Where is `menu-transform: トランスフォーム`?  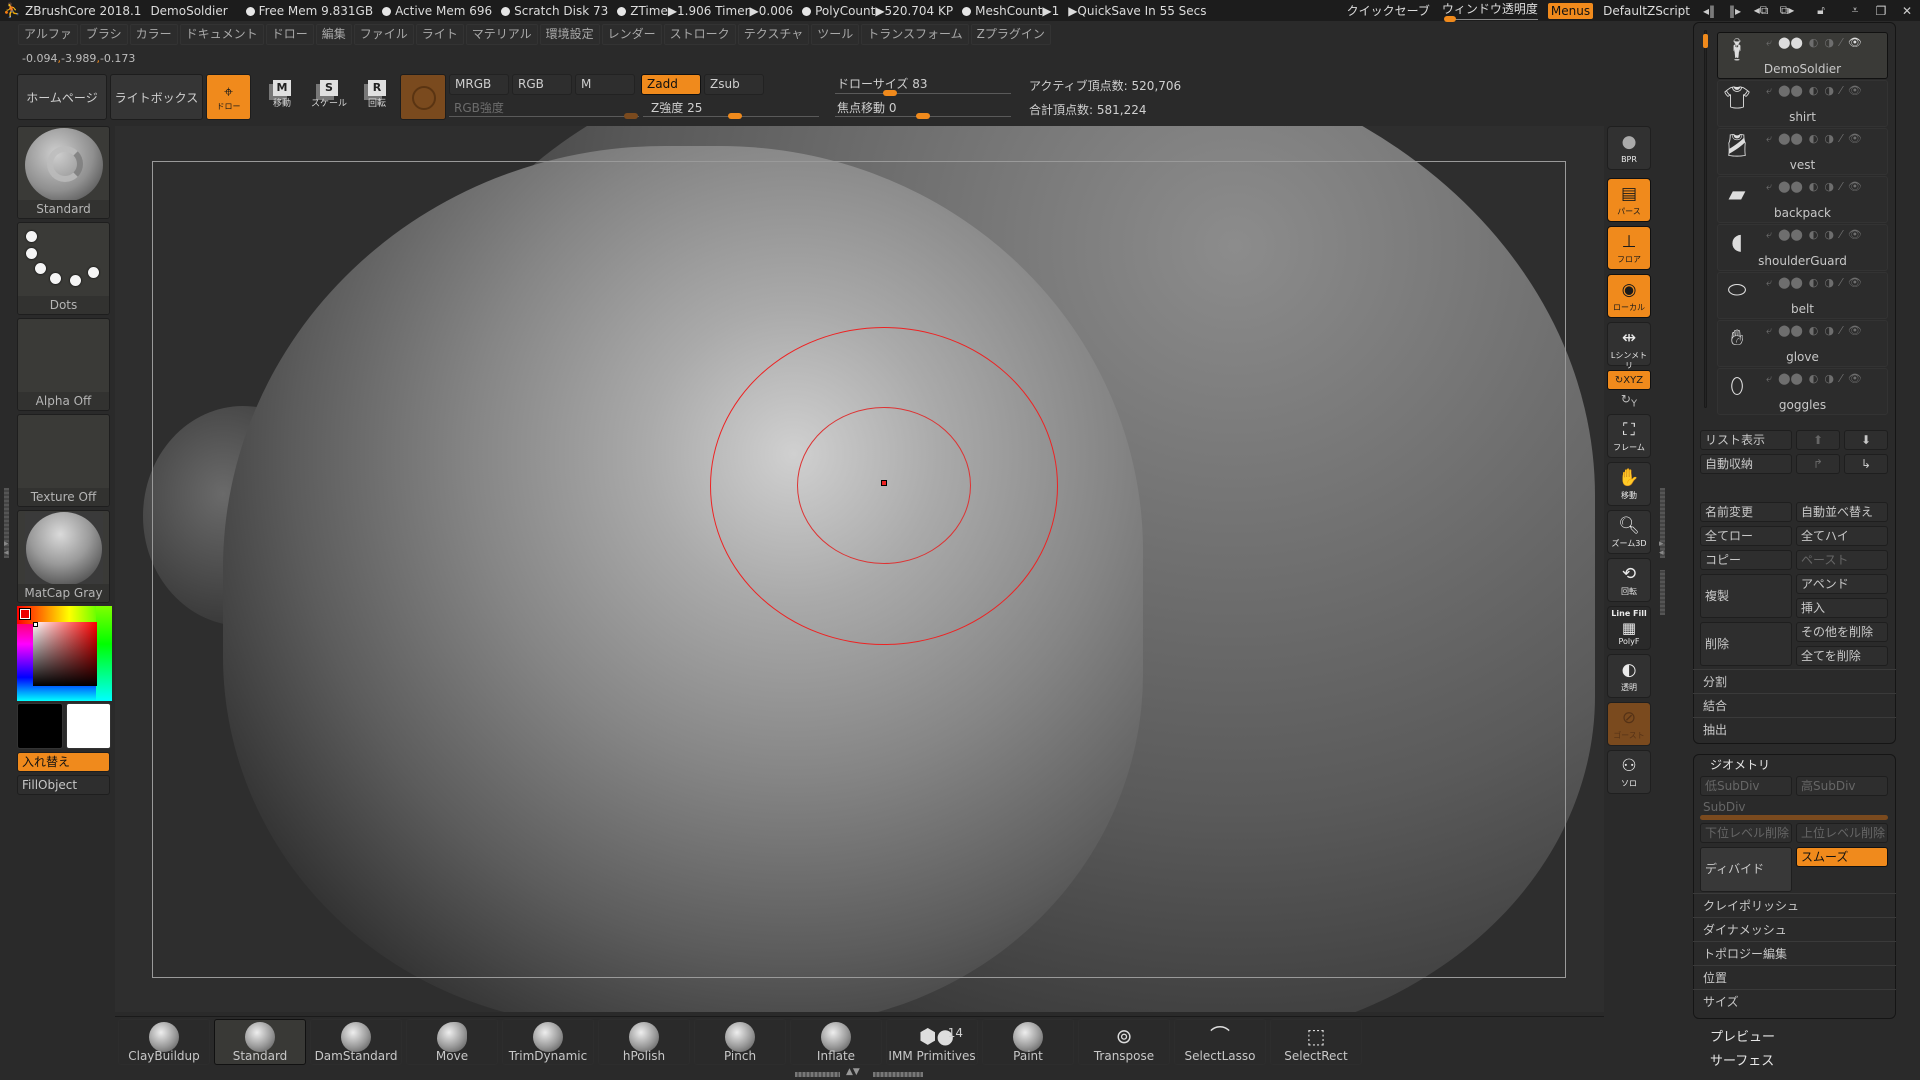
menu-transform: トランスフォーム is located at coordinates (915, 34).